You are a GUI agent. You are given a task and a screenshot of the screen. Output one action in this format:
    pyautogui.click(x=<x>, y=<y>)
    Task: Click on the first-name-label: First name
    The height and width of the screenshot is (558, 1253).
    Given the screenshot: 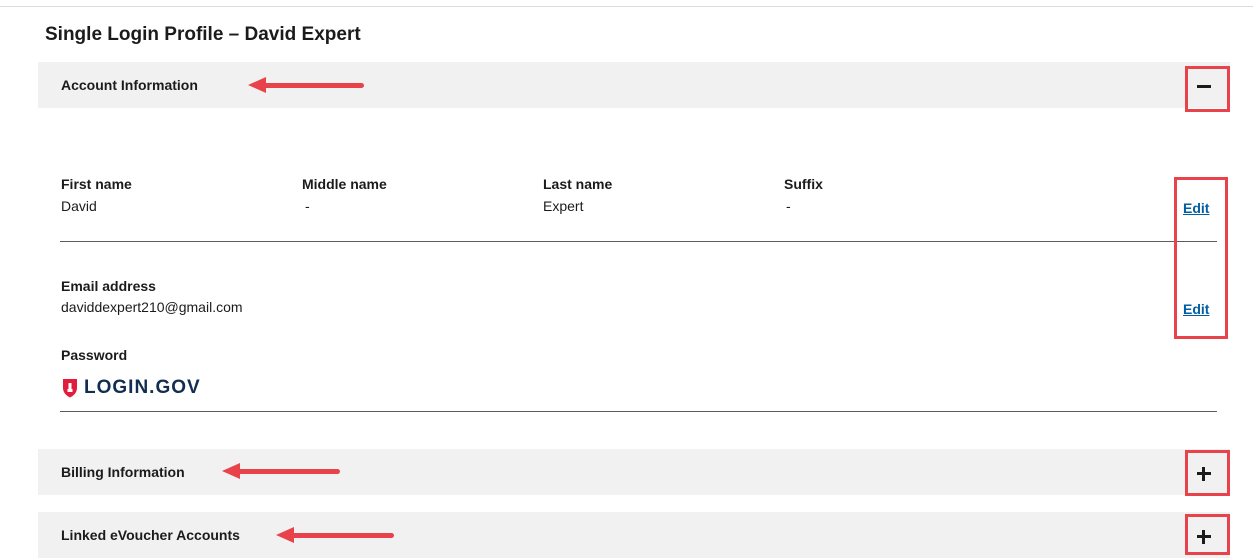 What is the action you would take?
    pyautogui.click(x=96, y=184)
    